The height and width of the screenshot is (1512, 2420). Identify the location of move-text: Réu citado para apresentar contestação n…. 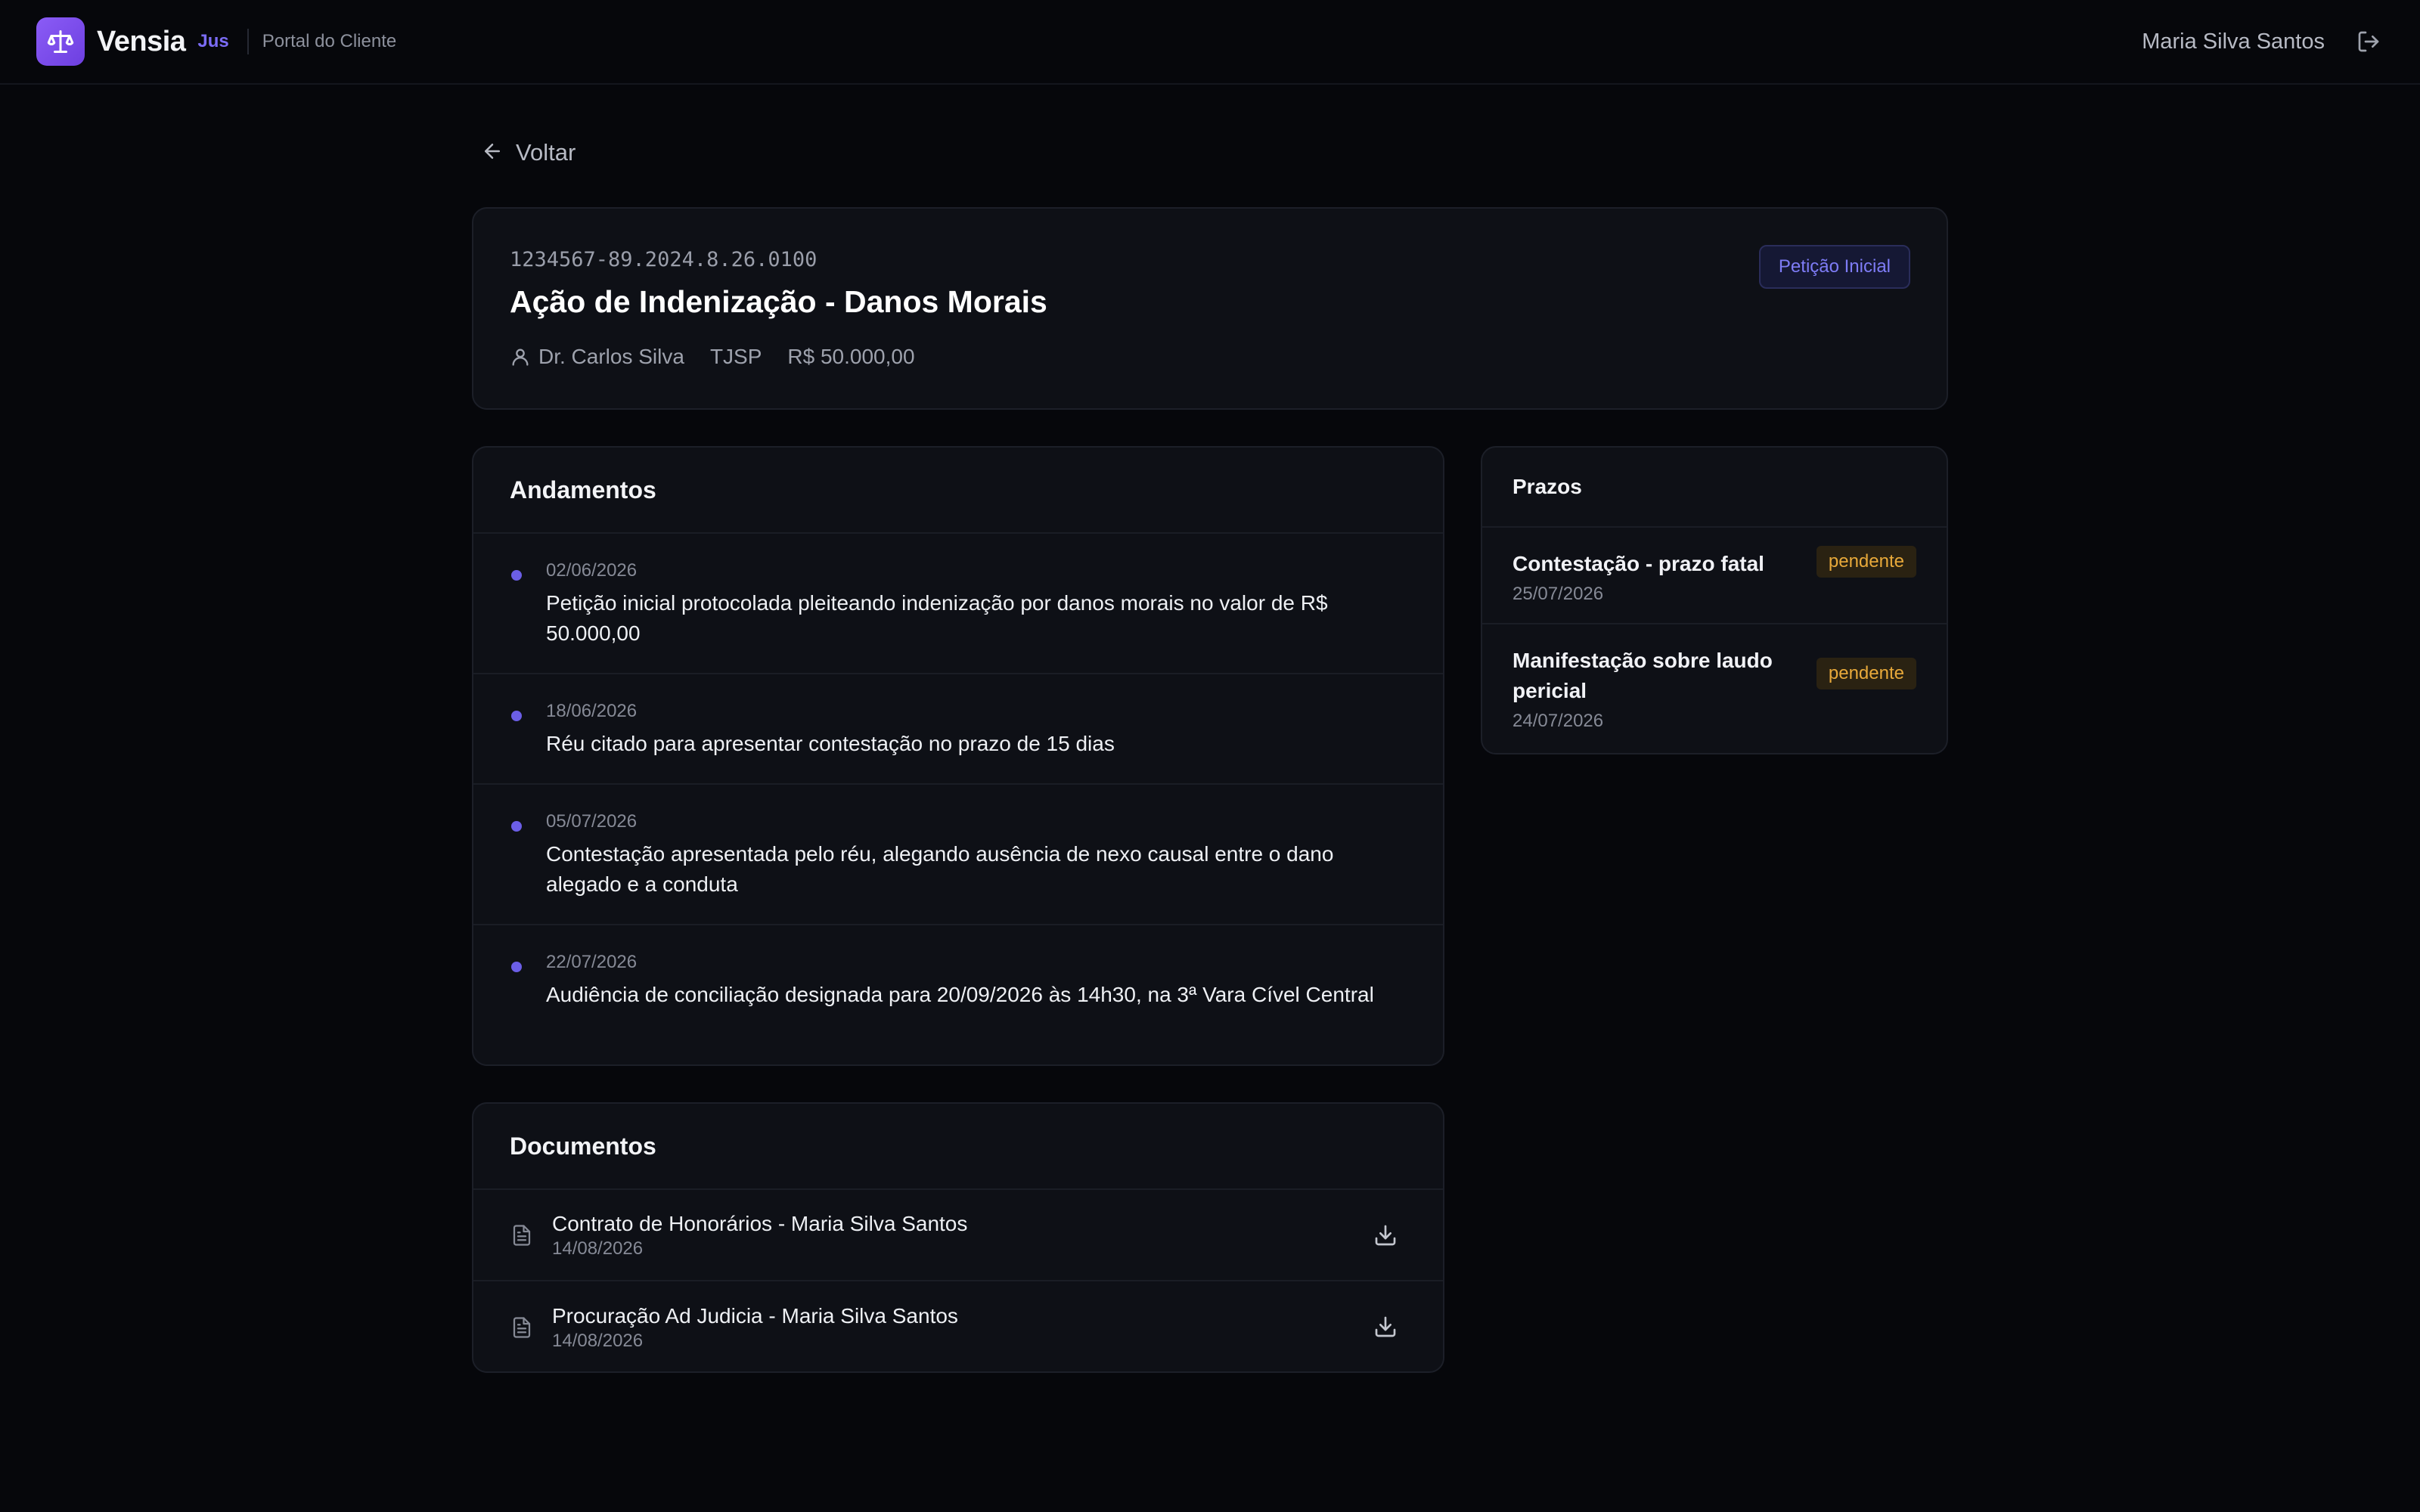
(830, 743).